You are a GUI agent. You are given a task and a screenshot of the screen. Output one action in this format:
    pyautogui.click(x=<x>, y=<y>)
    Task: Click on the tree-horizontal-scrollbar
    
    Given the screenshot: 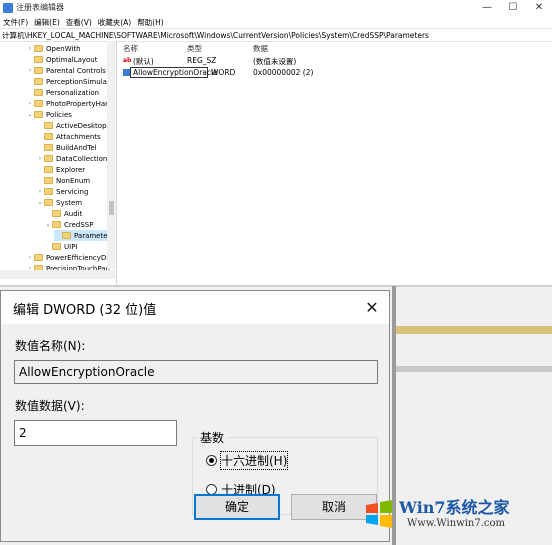 What is the action you would take?
    pyautogui.click(x=58, y=274)
    